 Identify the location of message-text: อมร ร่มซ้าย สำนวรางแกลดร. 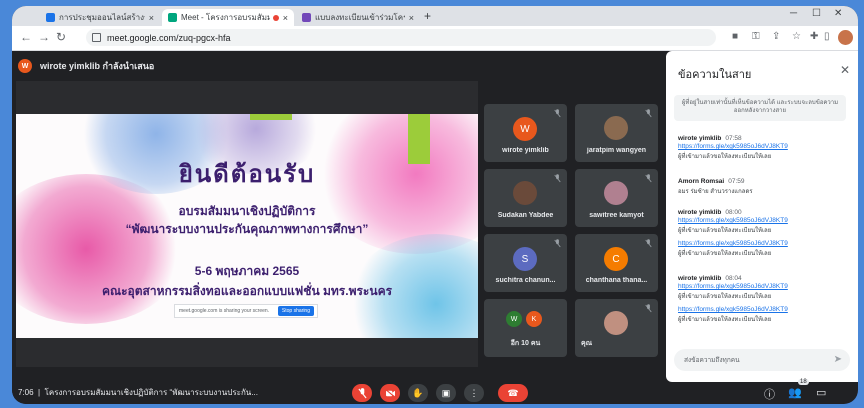
(715, 192).